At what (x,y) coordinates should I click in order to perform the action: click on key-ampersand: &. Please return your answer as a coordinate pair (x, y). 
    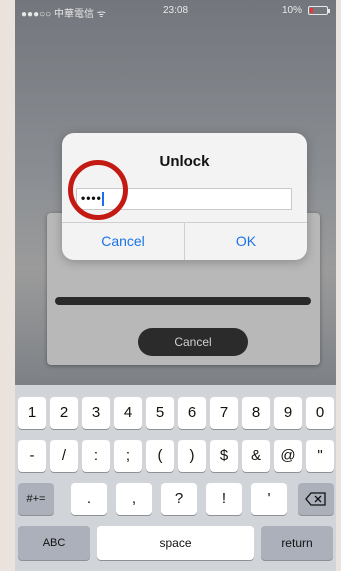
    Looking at the image, I should click on (256, 456).